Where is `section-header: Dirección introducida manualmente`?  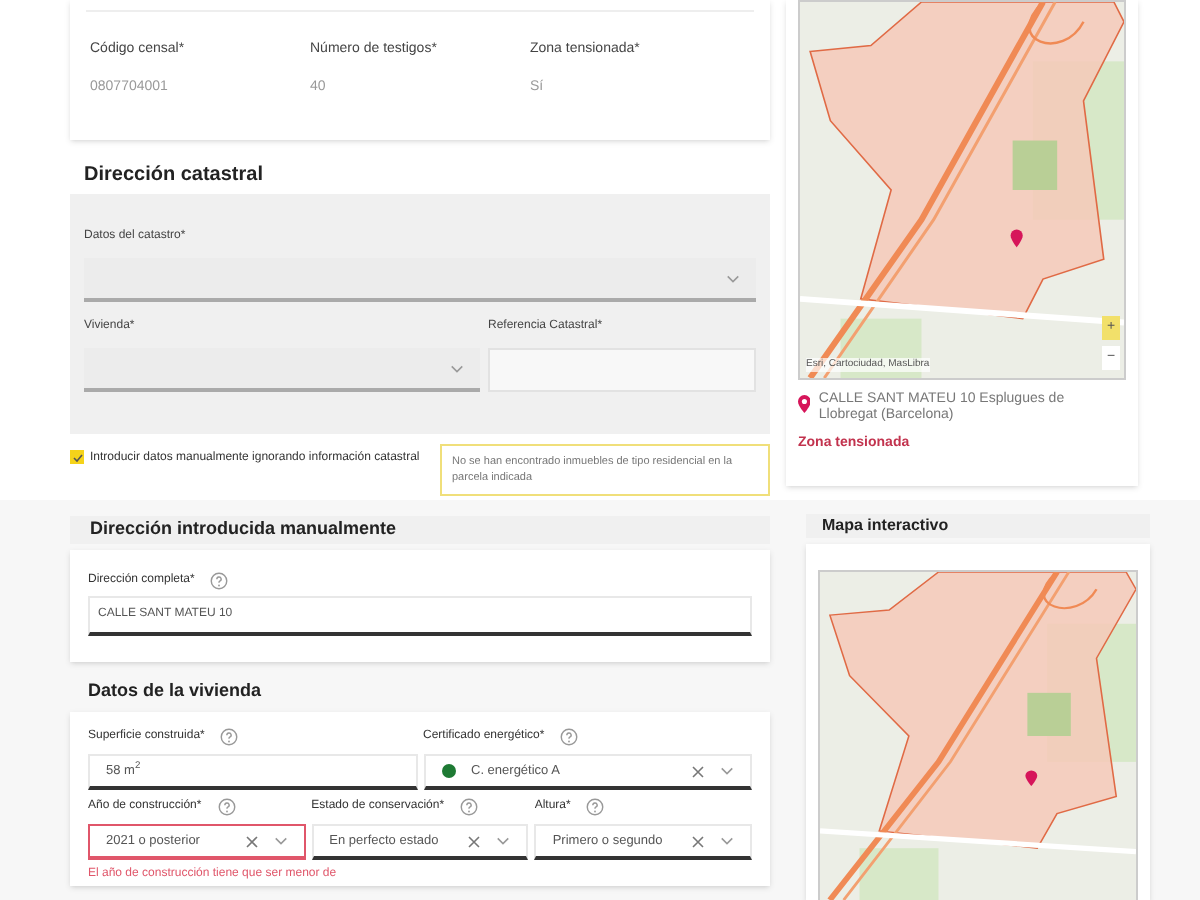 section-header: Dirección introducida manualmente is located at coordinates (420, 530).